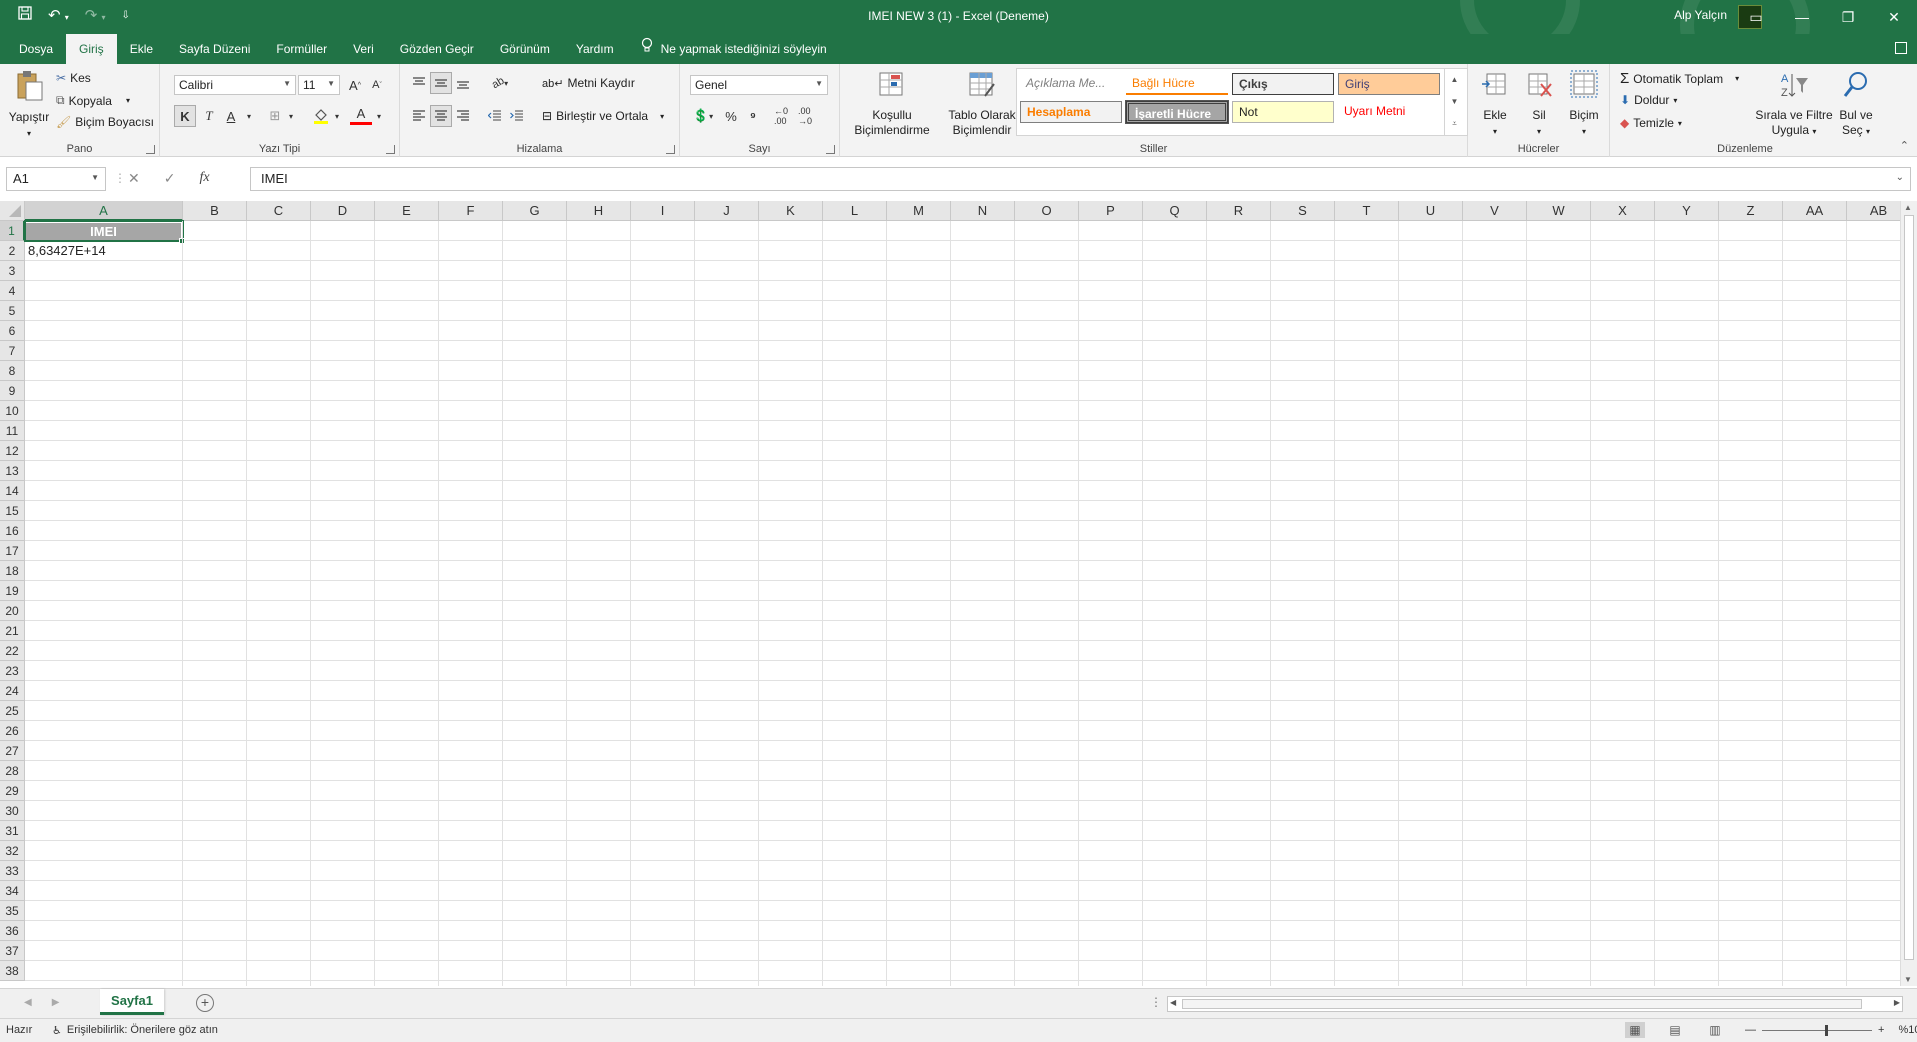 The height and width of the screenshot is (1042, 1917). I want to click on ribbon-collapse-icon, so click(1901, 48).